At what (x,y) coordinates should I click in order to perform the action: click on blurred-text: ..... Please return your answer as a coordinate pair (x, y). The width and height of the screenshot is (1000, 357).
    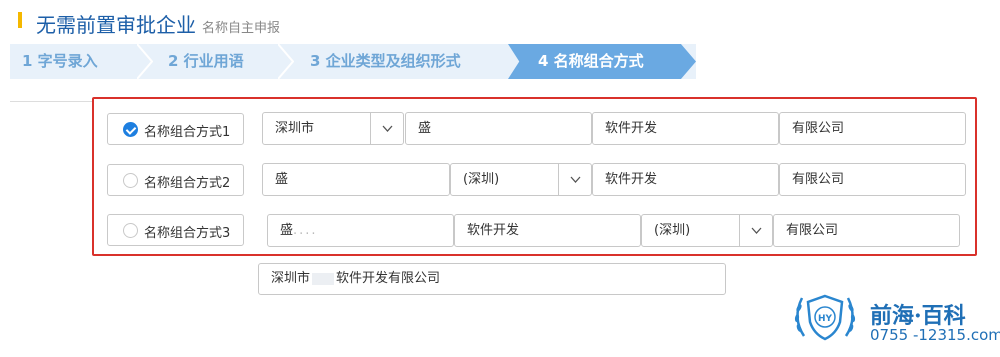
    Looking at the image, I should click on (305, 230).